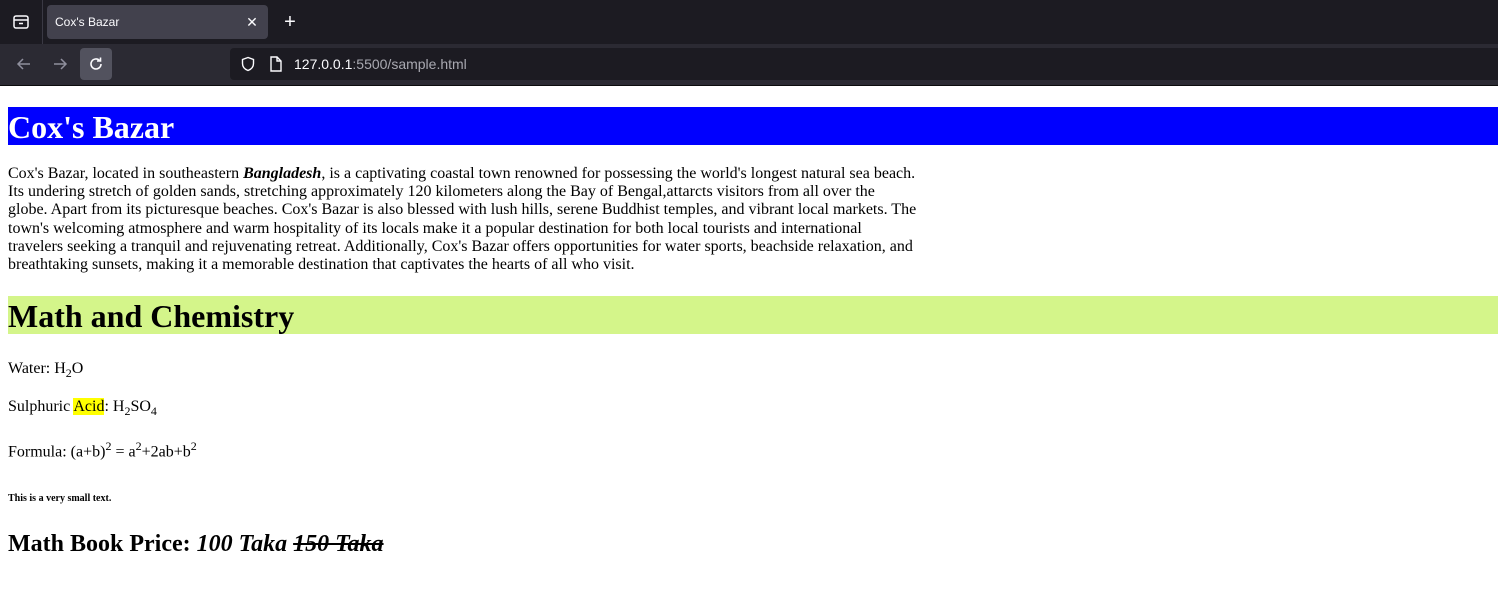 Image resolution: width=1498 pixels, height=589 pixels. I want to click on acid-label-pre: Sulphuric, so click(41, 407).